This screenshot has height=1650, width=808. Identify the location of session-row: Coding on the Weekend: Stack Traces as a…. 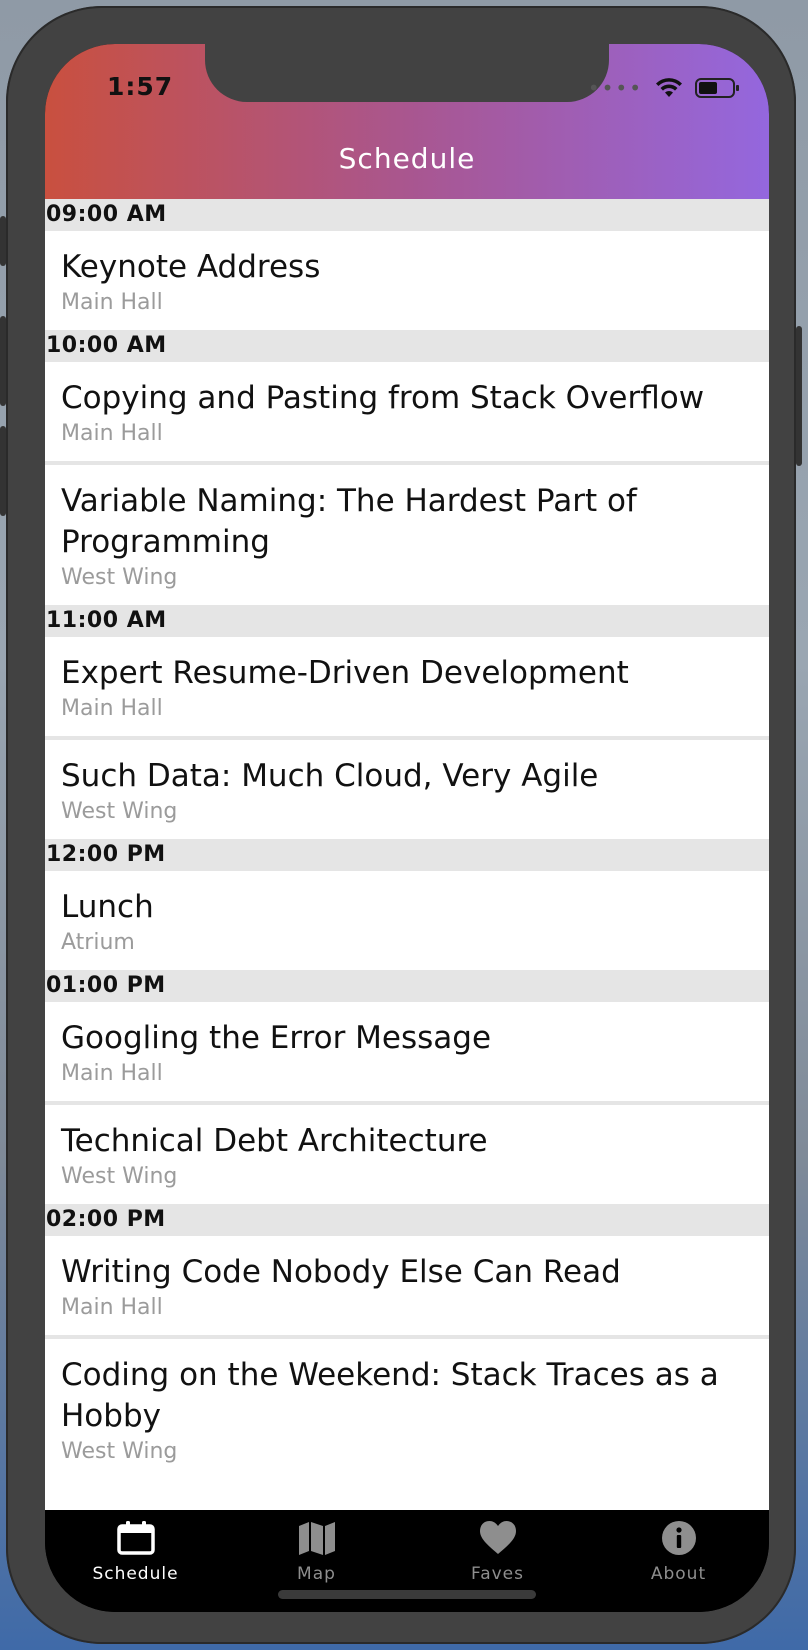
(407, 1409).